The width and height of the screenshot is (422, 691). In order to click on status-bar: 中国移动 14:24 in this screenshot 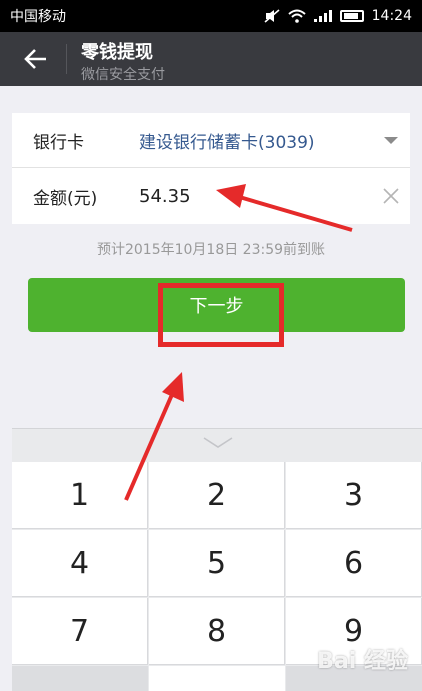, I will do `click(211, 16)`.